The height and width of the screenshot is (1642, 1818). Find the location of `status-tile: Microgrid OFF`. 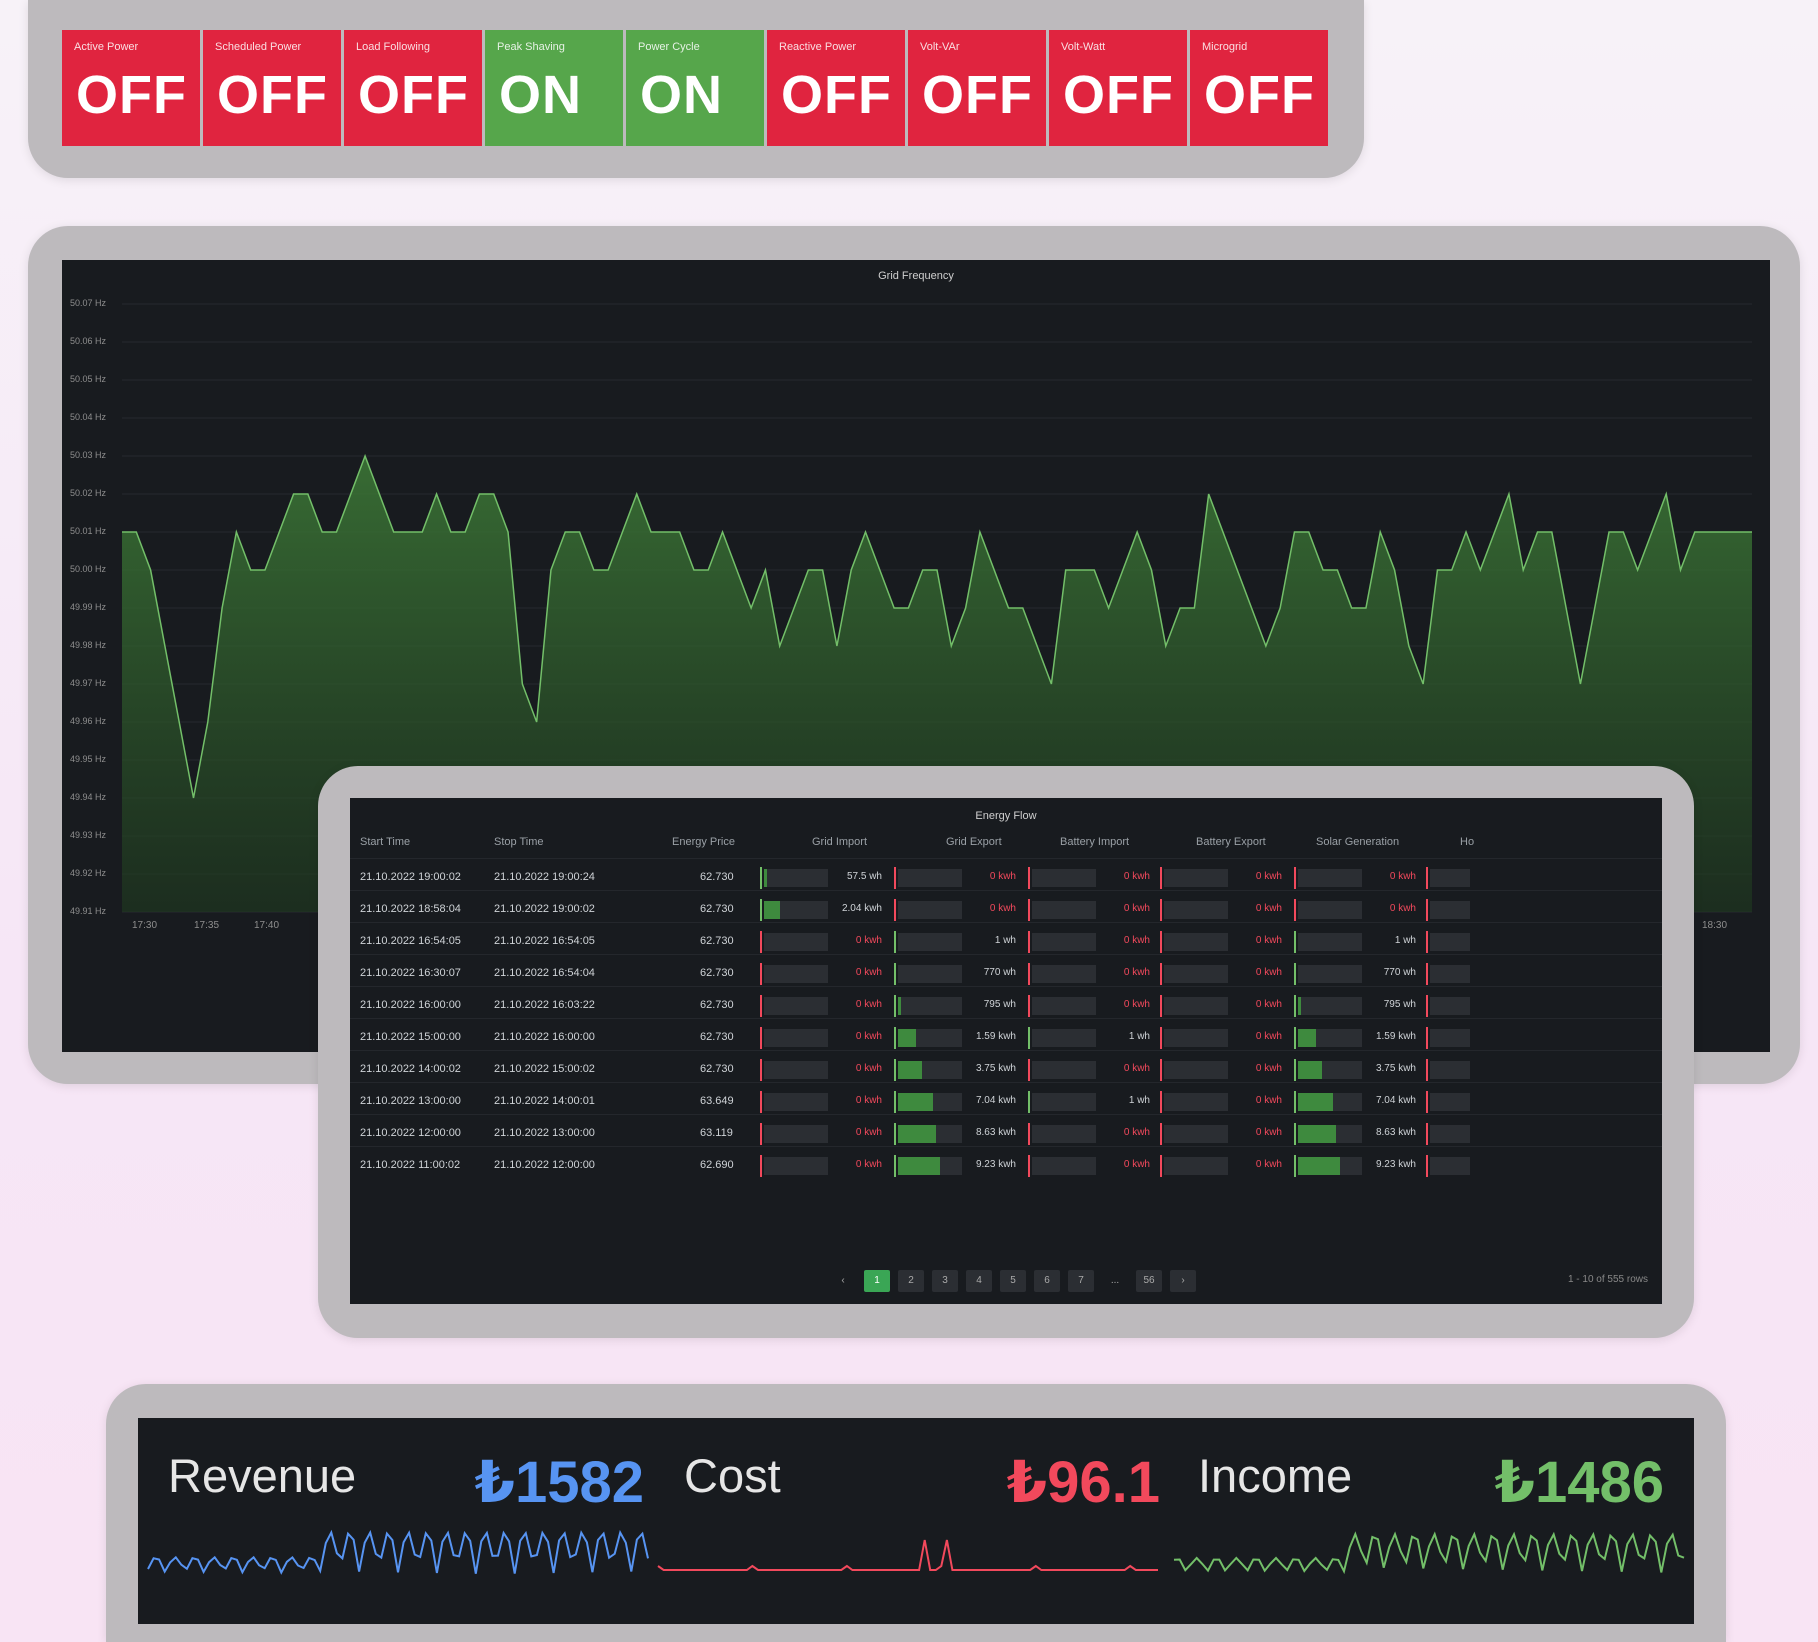

status-tile: Microgrid OFF is located at coordinates (1259, 88).